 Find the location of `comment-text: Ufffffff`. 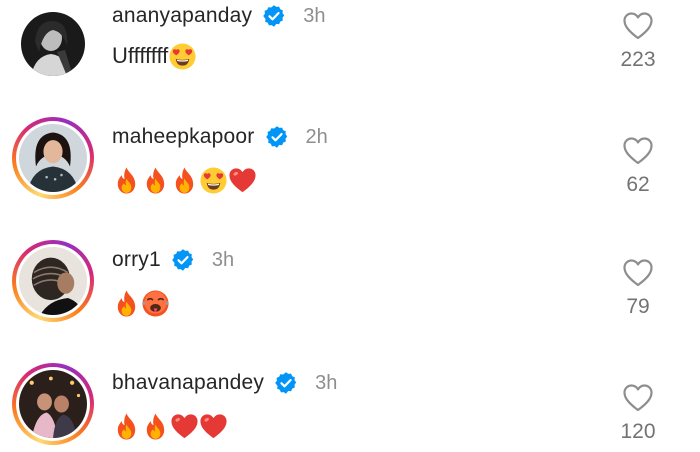

comment-text: Ufffffff is located at coordinates (140, 55).